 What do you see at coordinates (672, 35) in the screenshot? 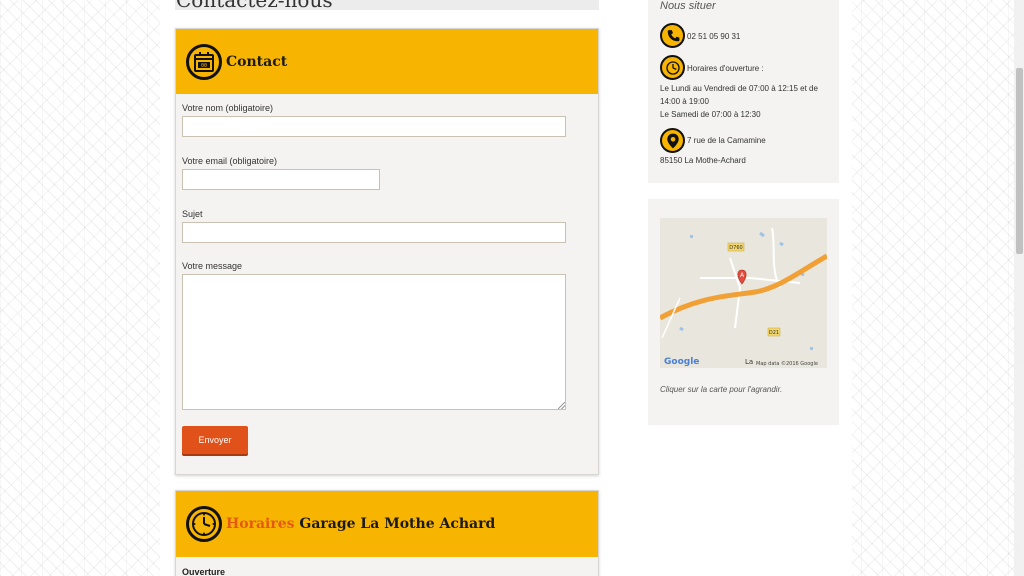
I see `phone-icon` at bounding box center [672, 35].